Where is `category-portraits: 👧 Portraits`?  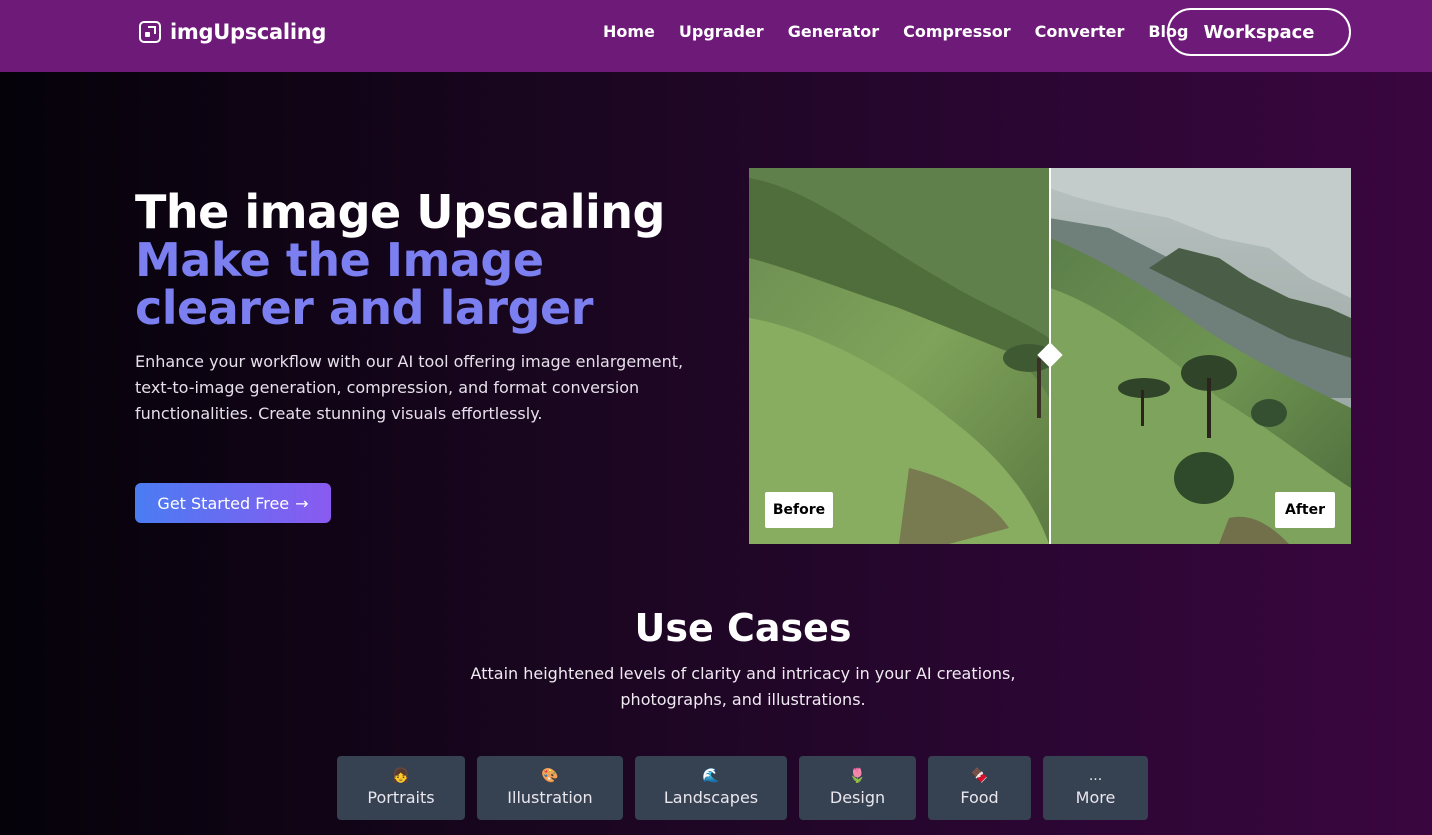
category-portraits: 👧 Portraits is located at coordinates (401, 788).